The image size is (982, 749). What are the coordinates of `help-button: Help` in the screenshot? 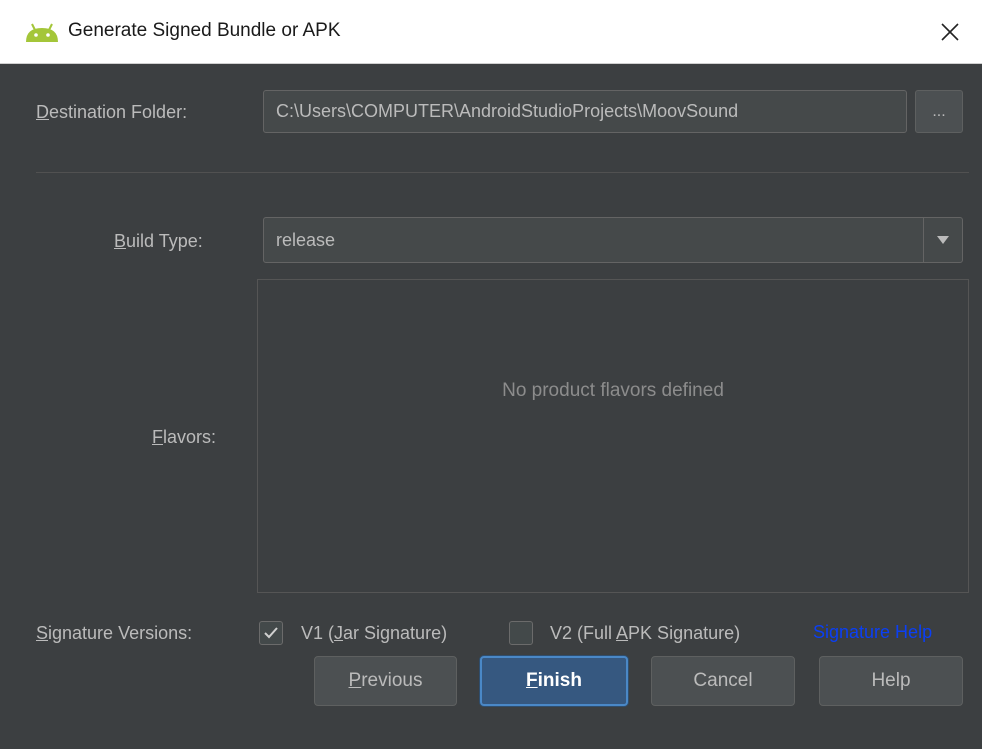 It's located at (891, 681).